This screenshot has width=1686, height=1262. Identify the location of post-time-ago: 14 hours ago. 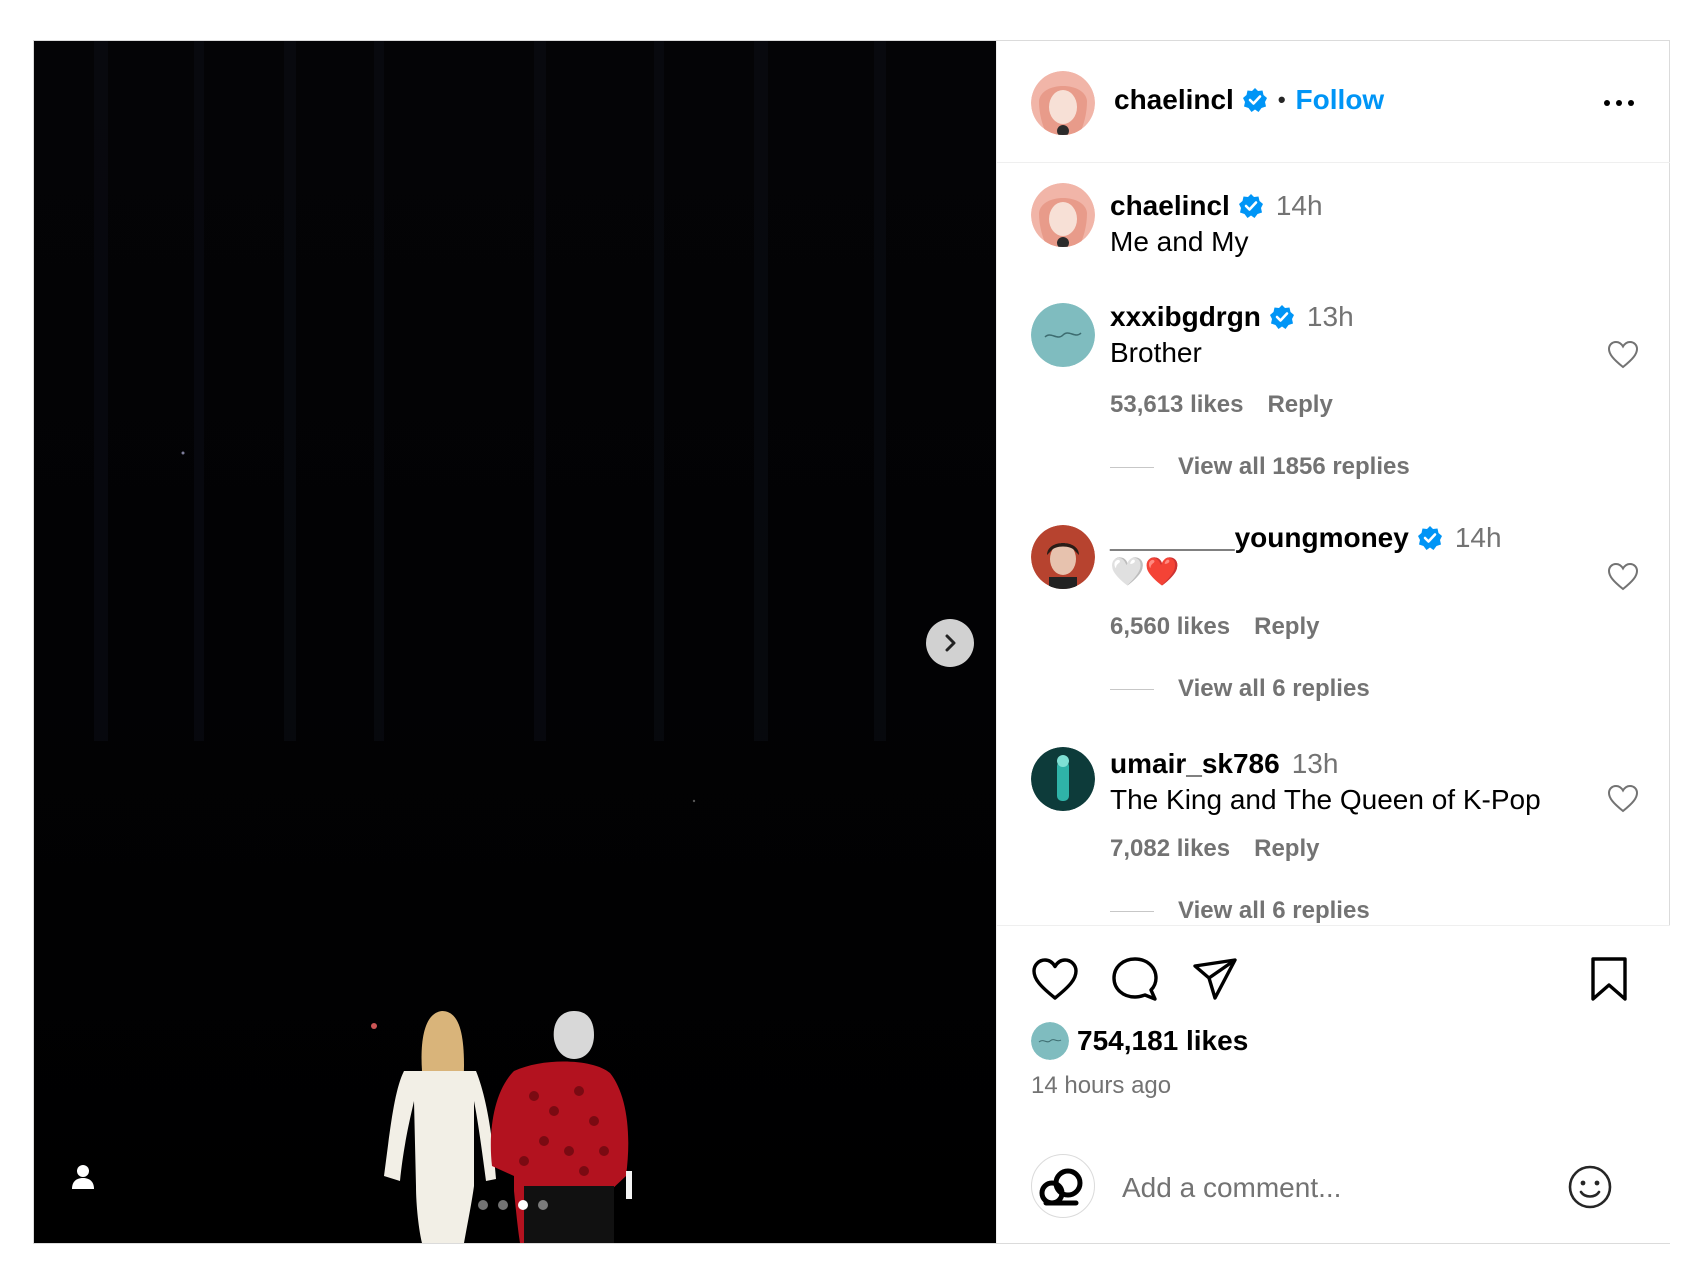
(1101, 1086).